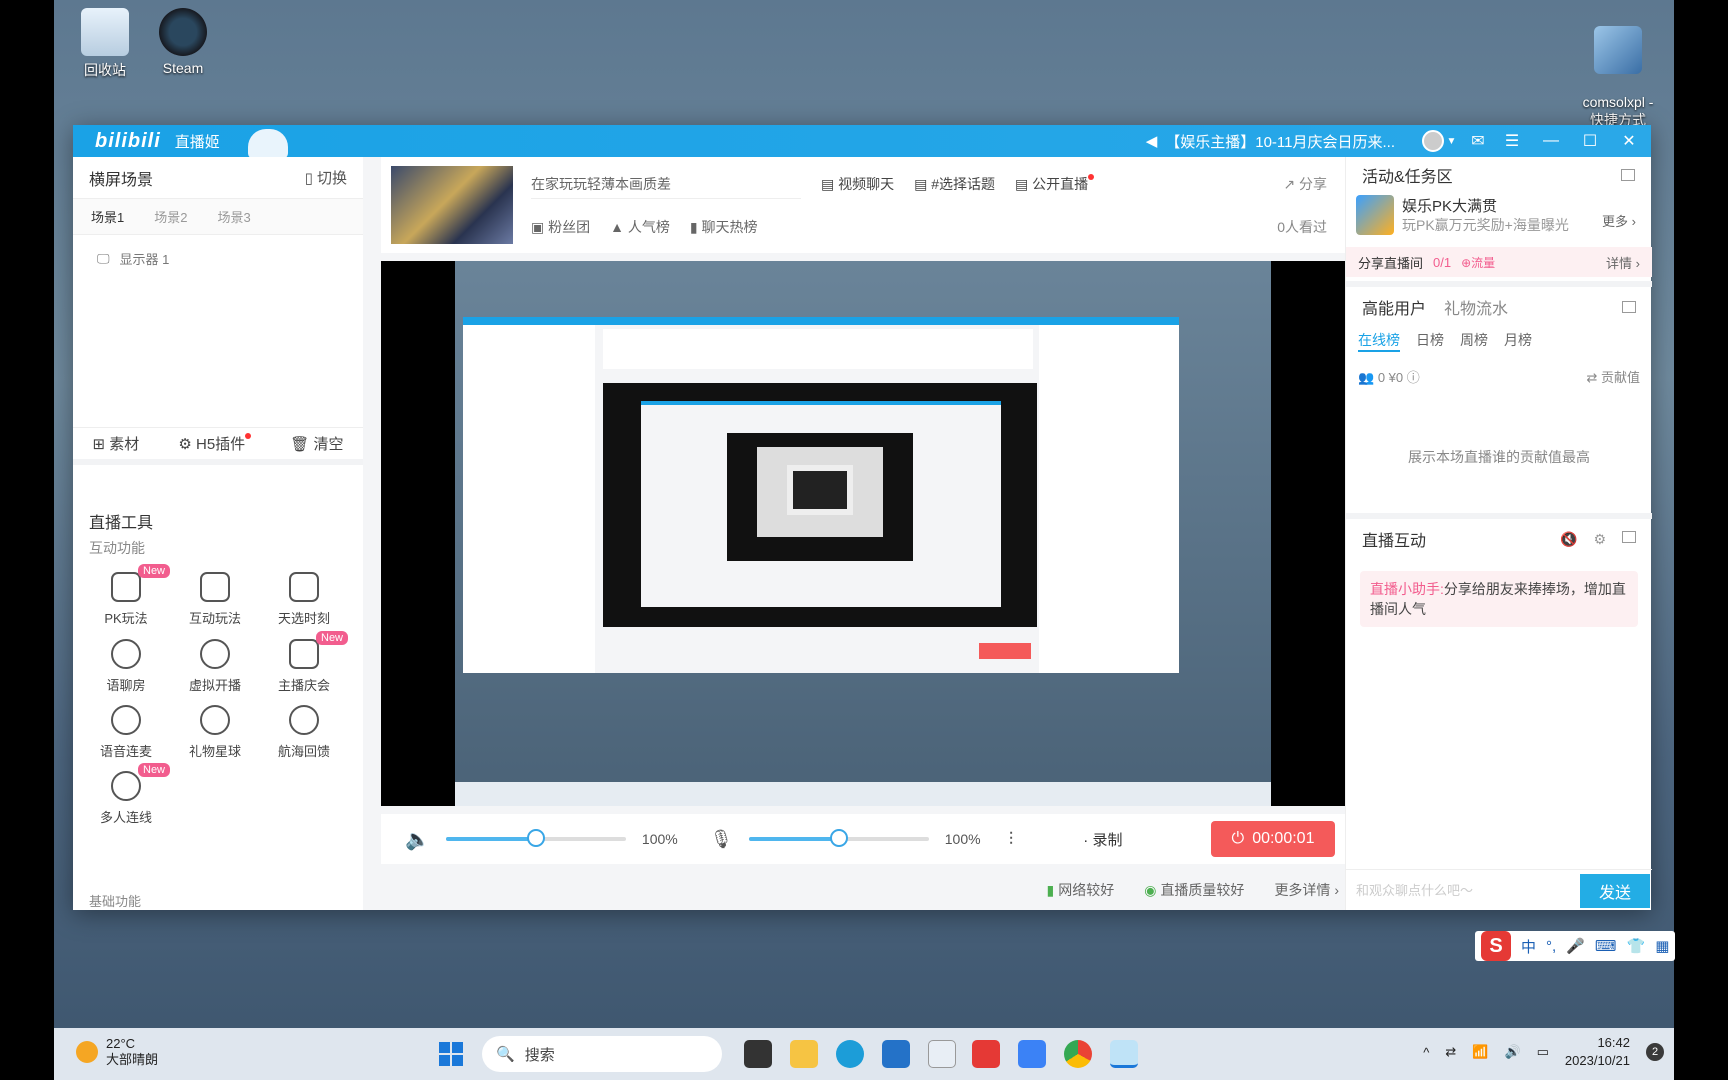  What do you see at coordinates (1273, 839) in the screenshot?
I see `stop-live-button: ⏻ 00:00:01` at bounding box center [1273, 839].